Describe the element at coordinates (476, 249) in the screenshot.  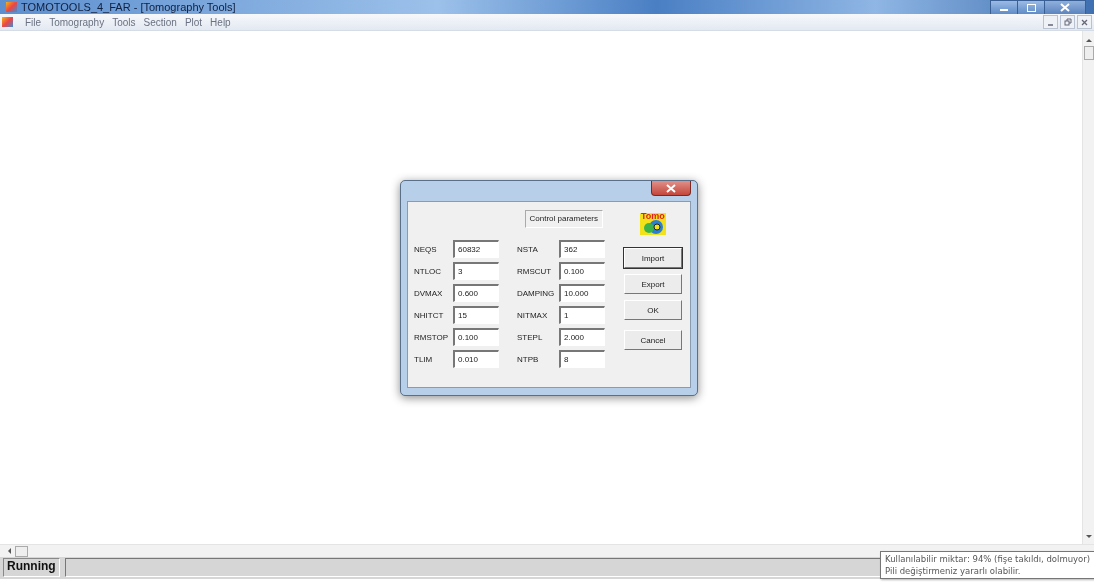
I see `input-field: 60832` at that location.